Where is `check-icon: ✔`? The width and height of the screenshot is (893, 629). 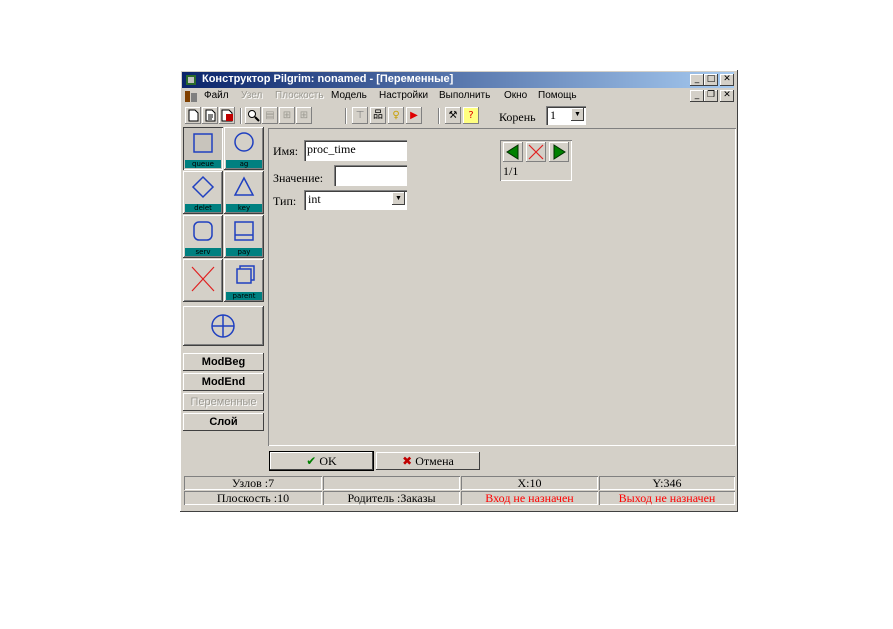
check-icon: ✔ is located at coordinates (311, 461).